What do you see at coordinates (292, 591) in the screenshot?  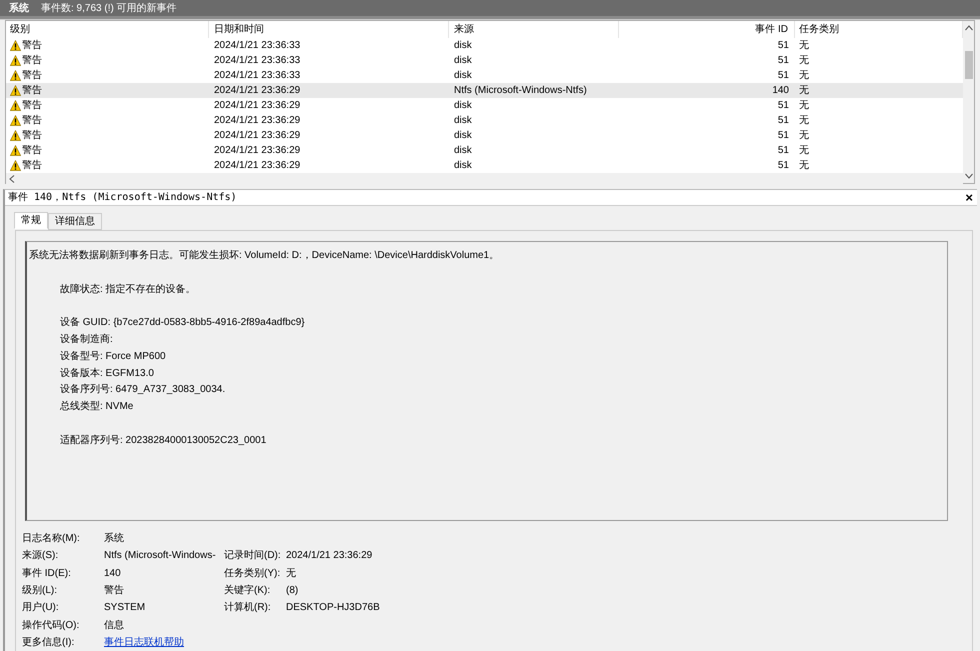 I see `field-value: (8)` at bounding box center [292, 591].